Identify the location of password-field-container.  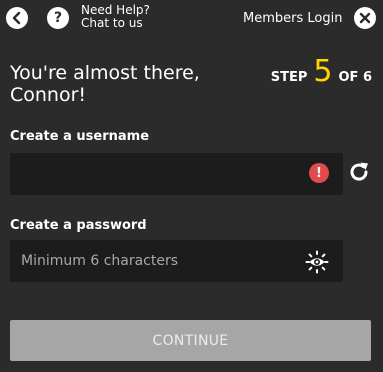
(176, 261).